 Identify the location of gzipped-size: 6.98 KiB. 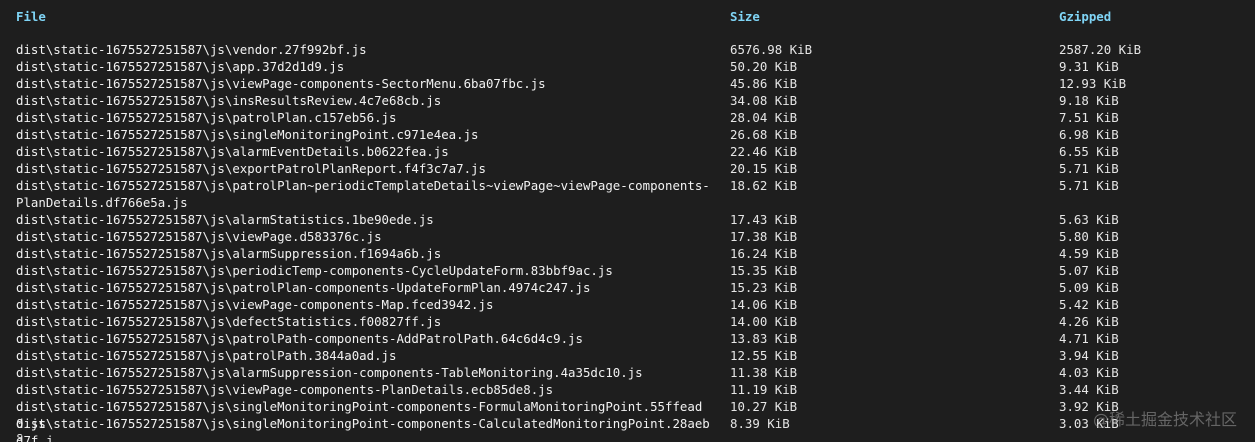
(1089, 134).